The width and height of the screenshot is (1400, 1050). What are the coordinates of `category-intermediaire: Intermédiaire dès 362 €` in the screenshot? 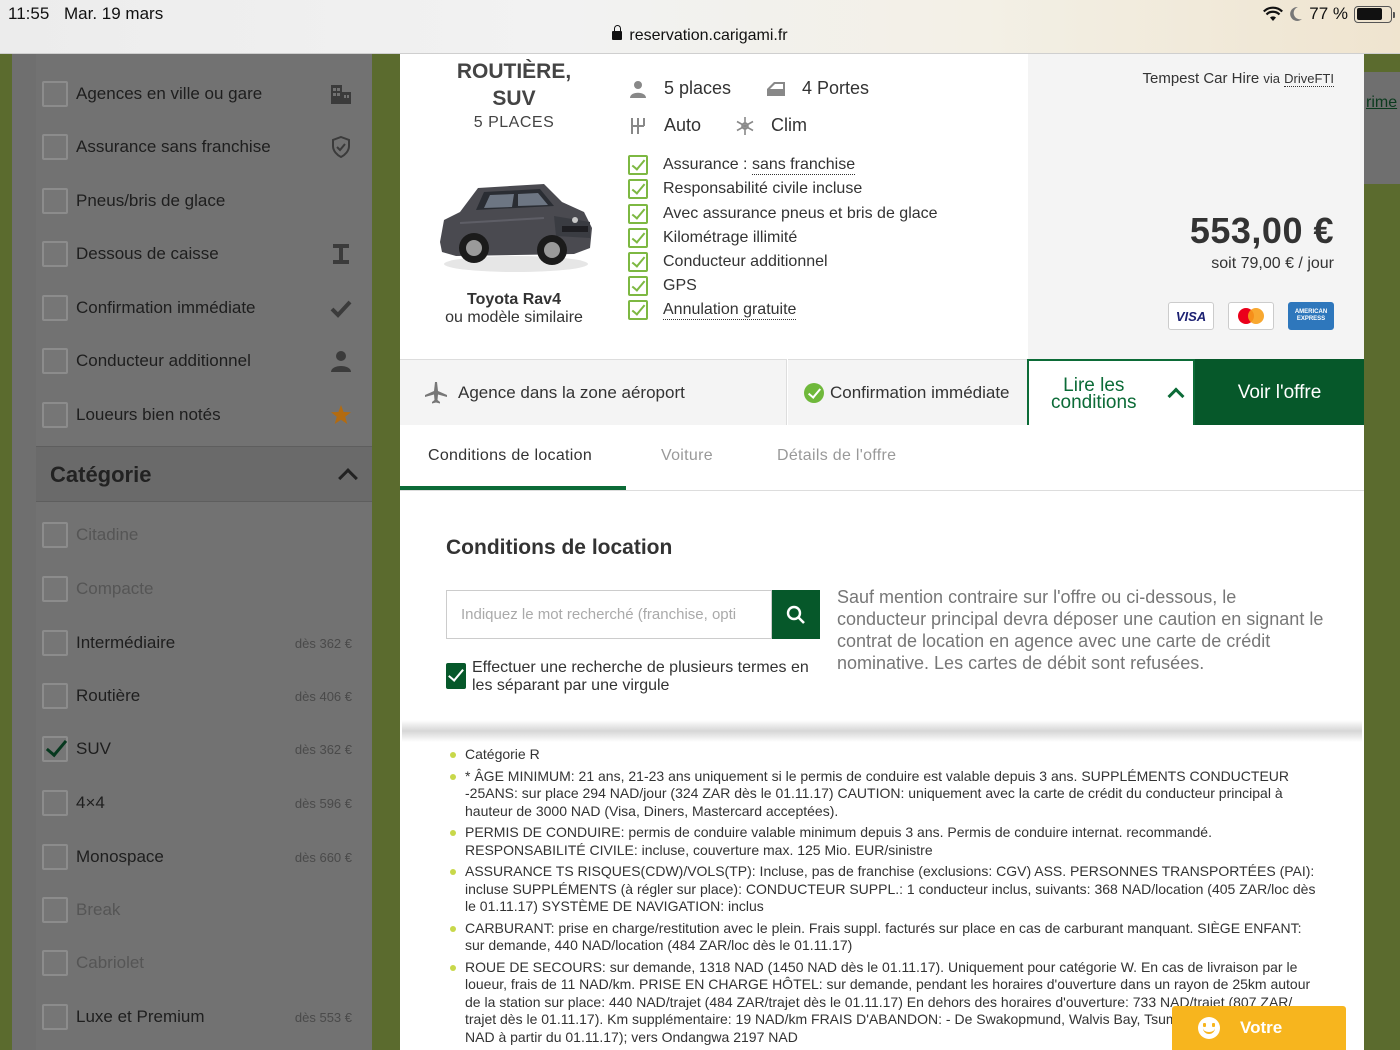 It's located at (202, 643).